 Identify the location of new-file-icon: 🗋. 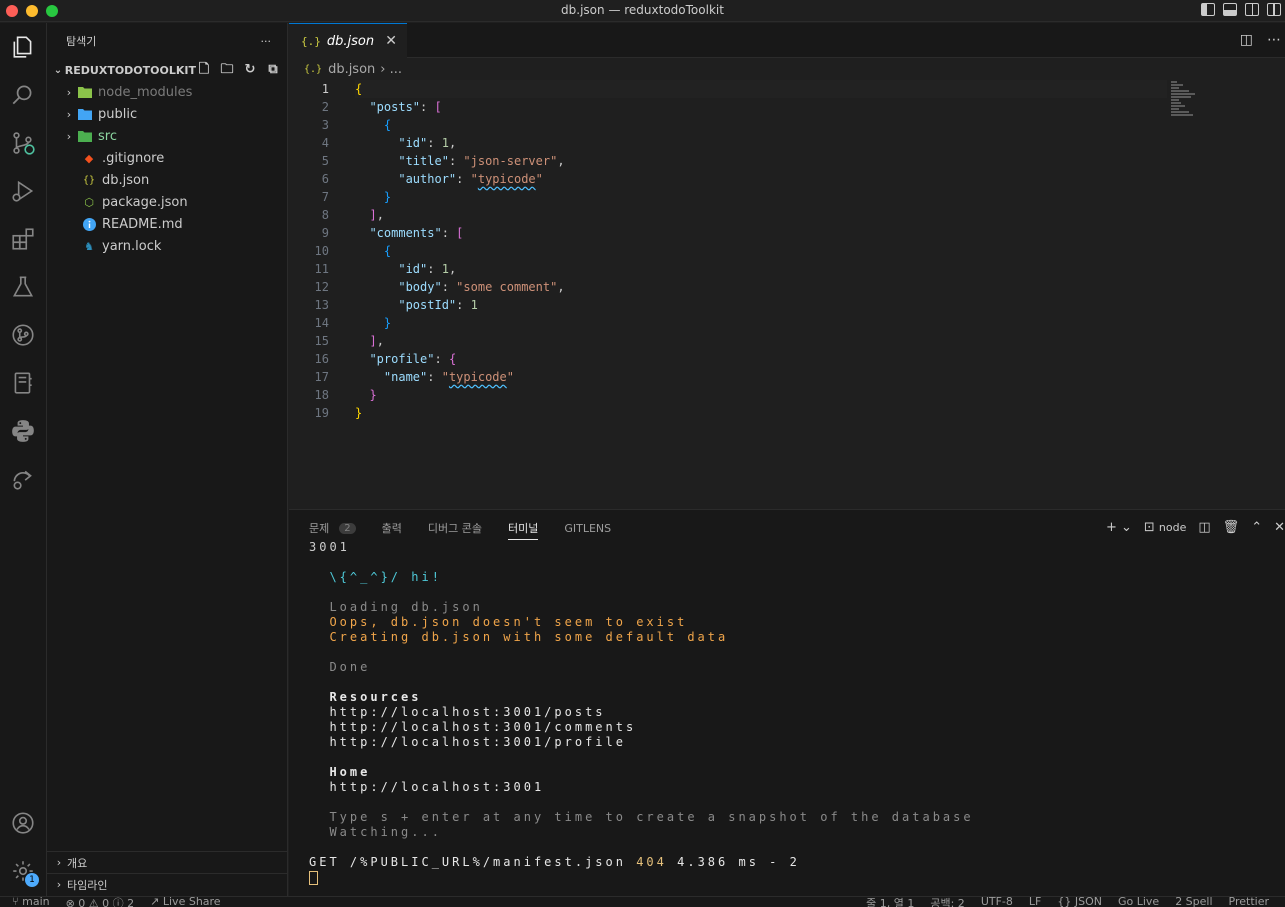
(204, 70).